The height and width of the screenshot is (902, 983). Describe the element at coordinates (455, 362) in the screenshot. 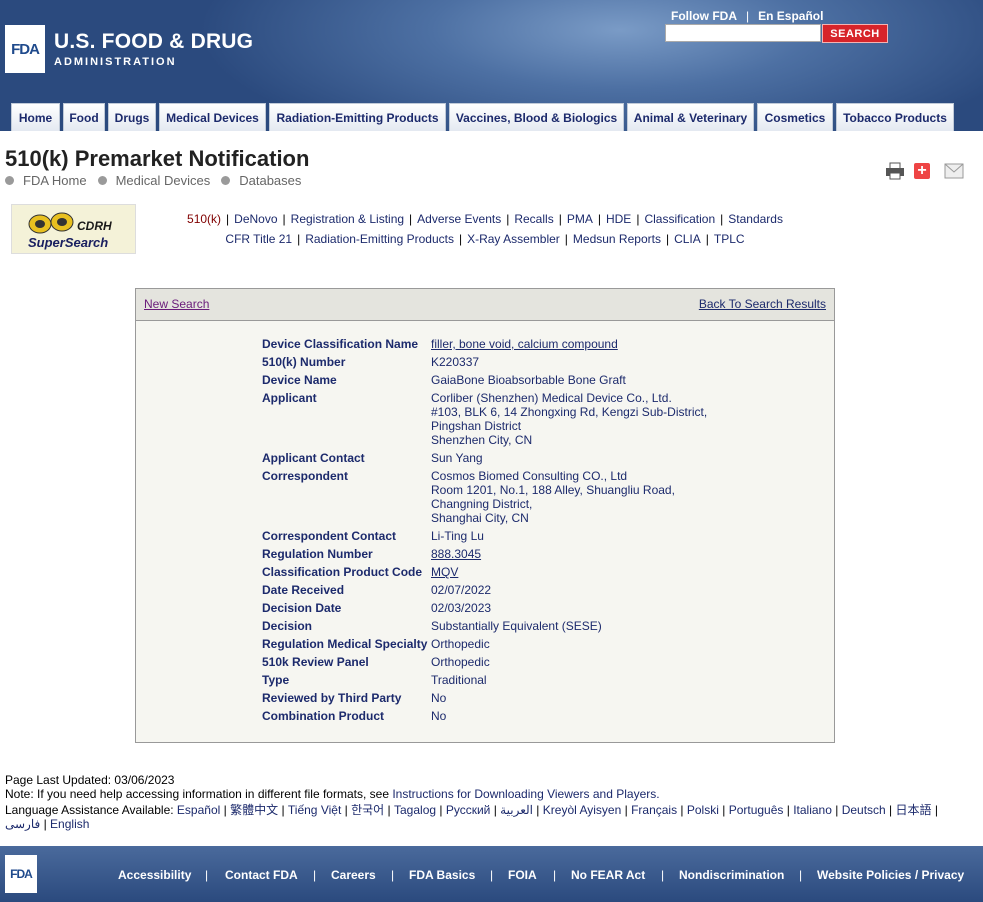

I see `field-value: K220337` at that location.